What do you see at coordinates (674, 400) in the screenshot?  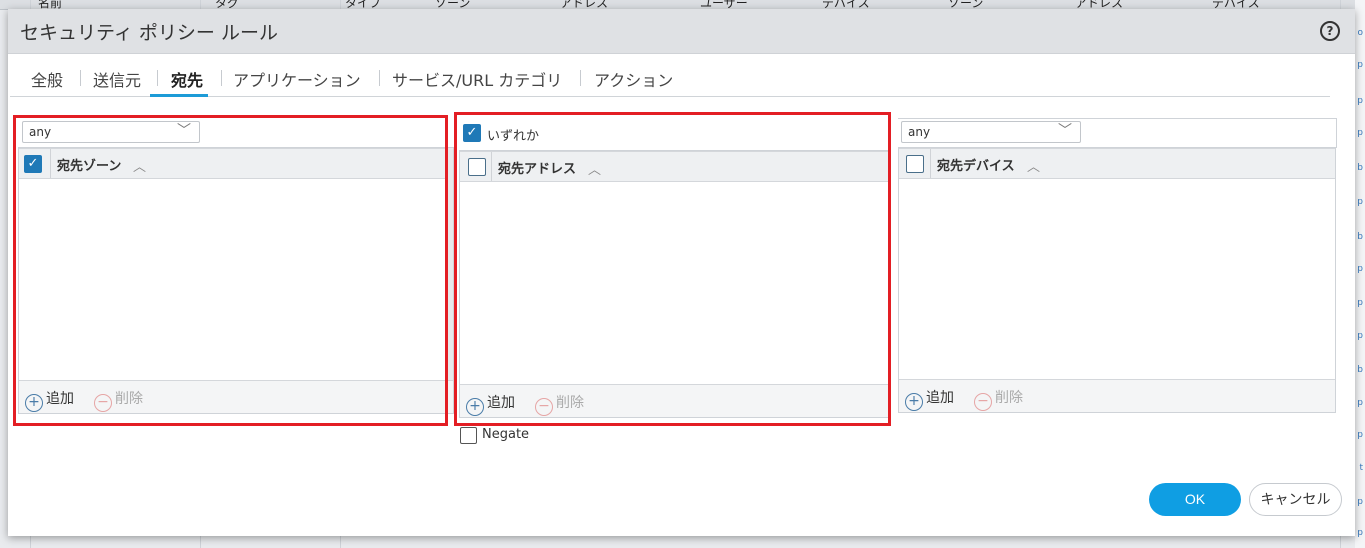 I see `address-panel-footer: + 追加 − 削除` at bounding box center [674, 400].